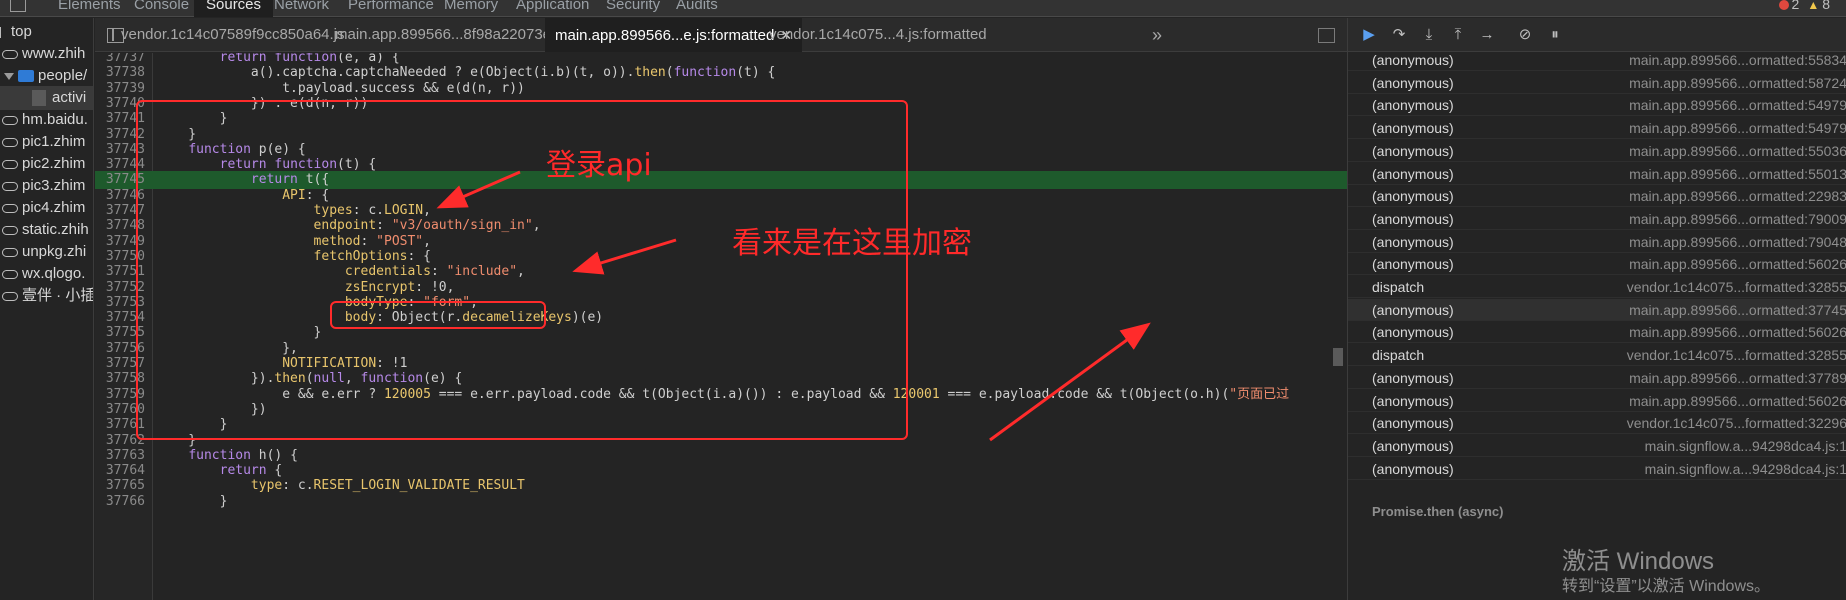 Image resolution: width=1846 pixels, height=600 pixels. What do you see at coordinates (1736, 423) in the screenshot?
I see `call-frame-location: vendor.1c14c075...formatted:32296` at bounding box center [1736, 423].